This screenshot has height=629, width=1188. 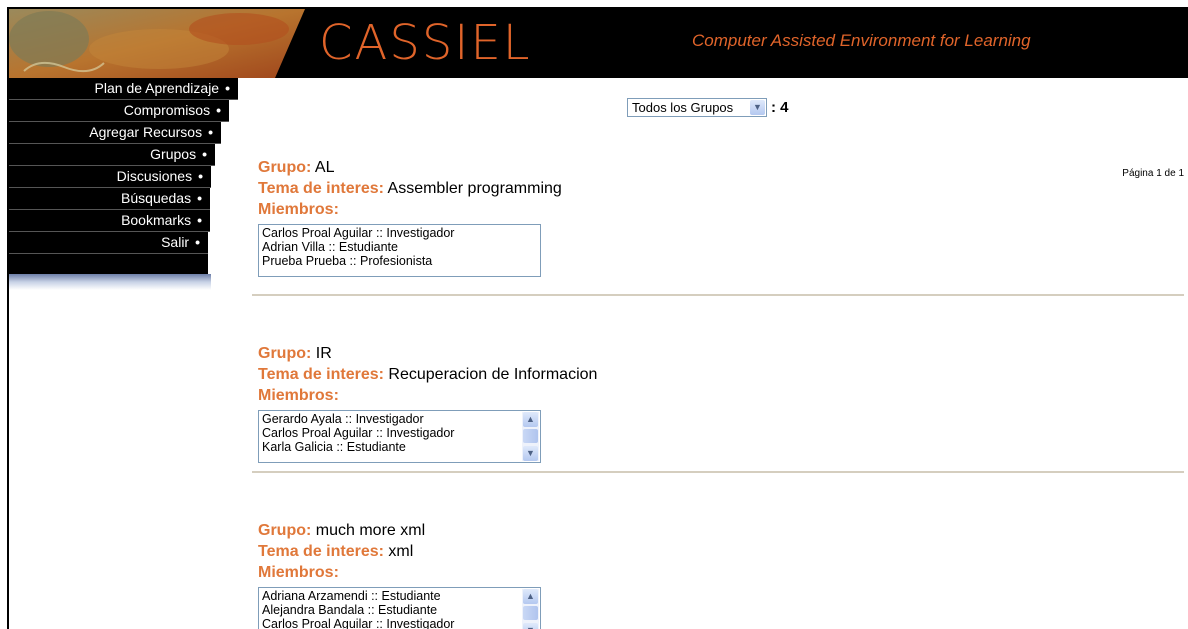 I want to click on sidebar-item-label: Compromisos, so click(x=167, y=110).